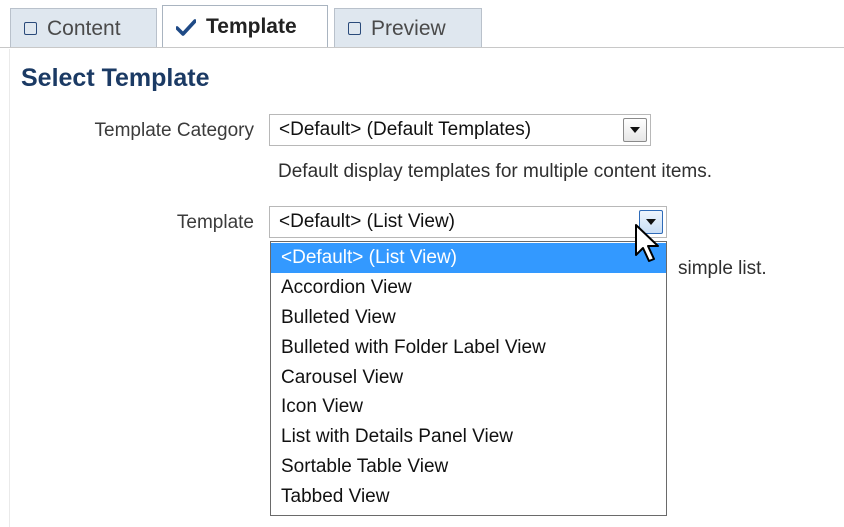 Image resolution: width=844 pixels, height=527 pixels. Describe the element at coordinates (367, 221) in the screenshot. I see `template-value: <Default> (List View)` at that location.